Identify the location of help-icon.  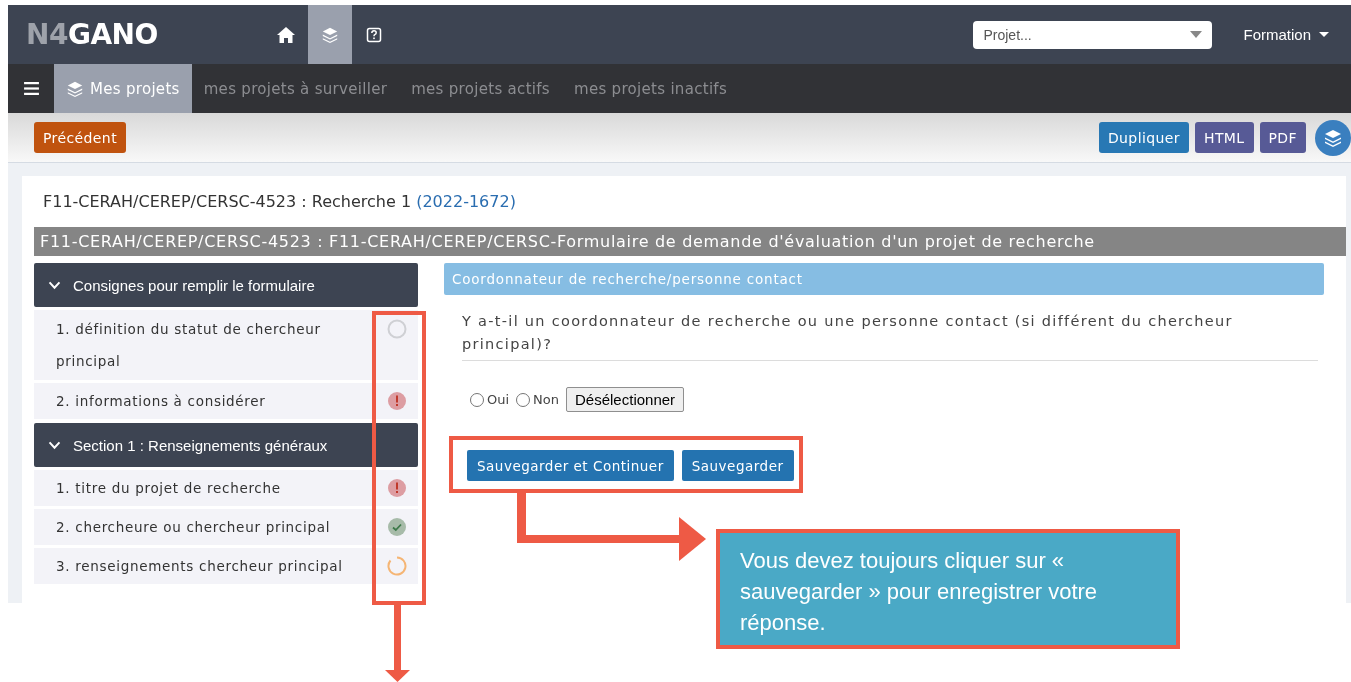
(374, 34).